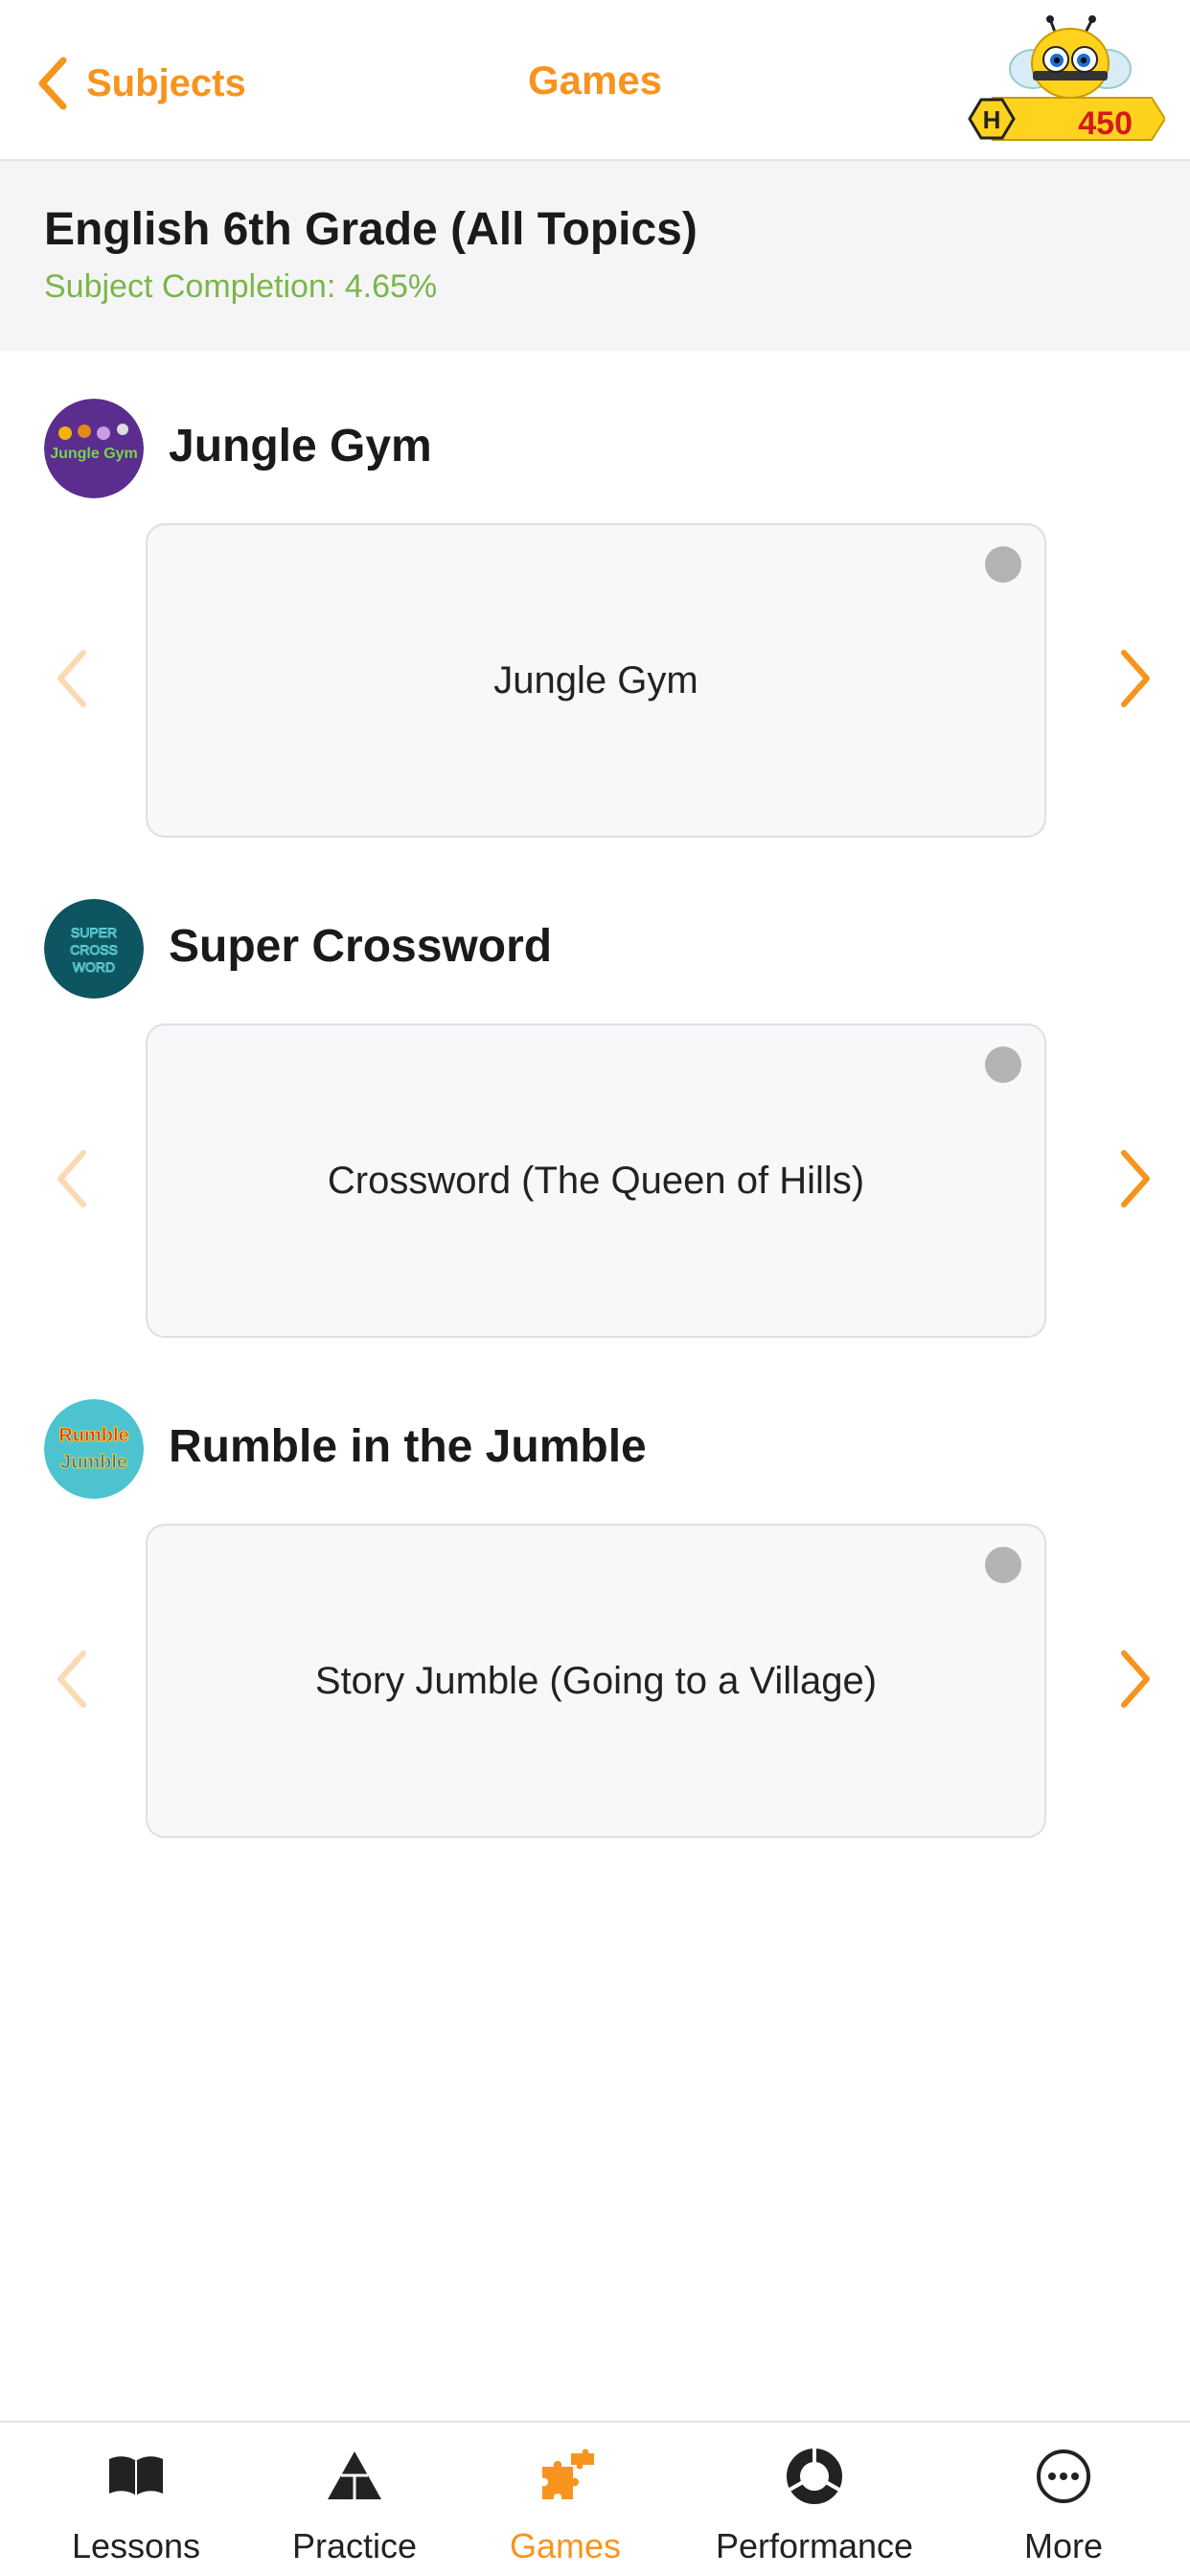 The height and width of the screenshot is (2576, 1190). I want to click on svg-text: Rumble, so click(93, 1435).